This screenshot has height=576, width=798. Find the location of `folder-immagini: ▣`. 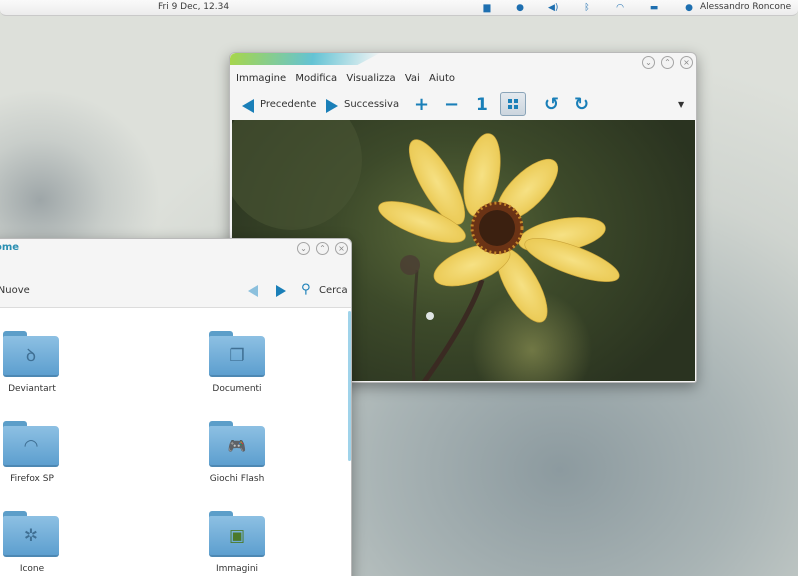

folder-immagini: ▣ is located at coordinates (237, 534).